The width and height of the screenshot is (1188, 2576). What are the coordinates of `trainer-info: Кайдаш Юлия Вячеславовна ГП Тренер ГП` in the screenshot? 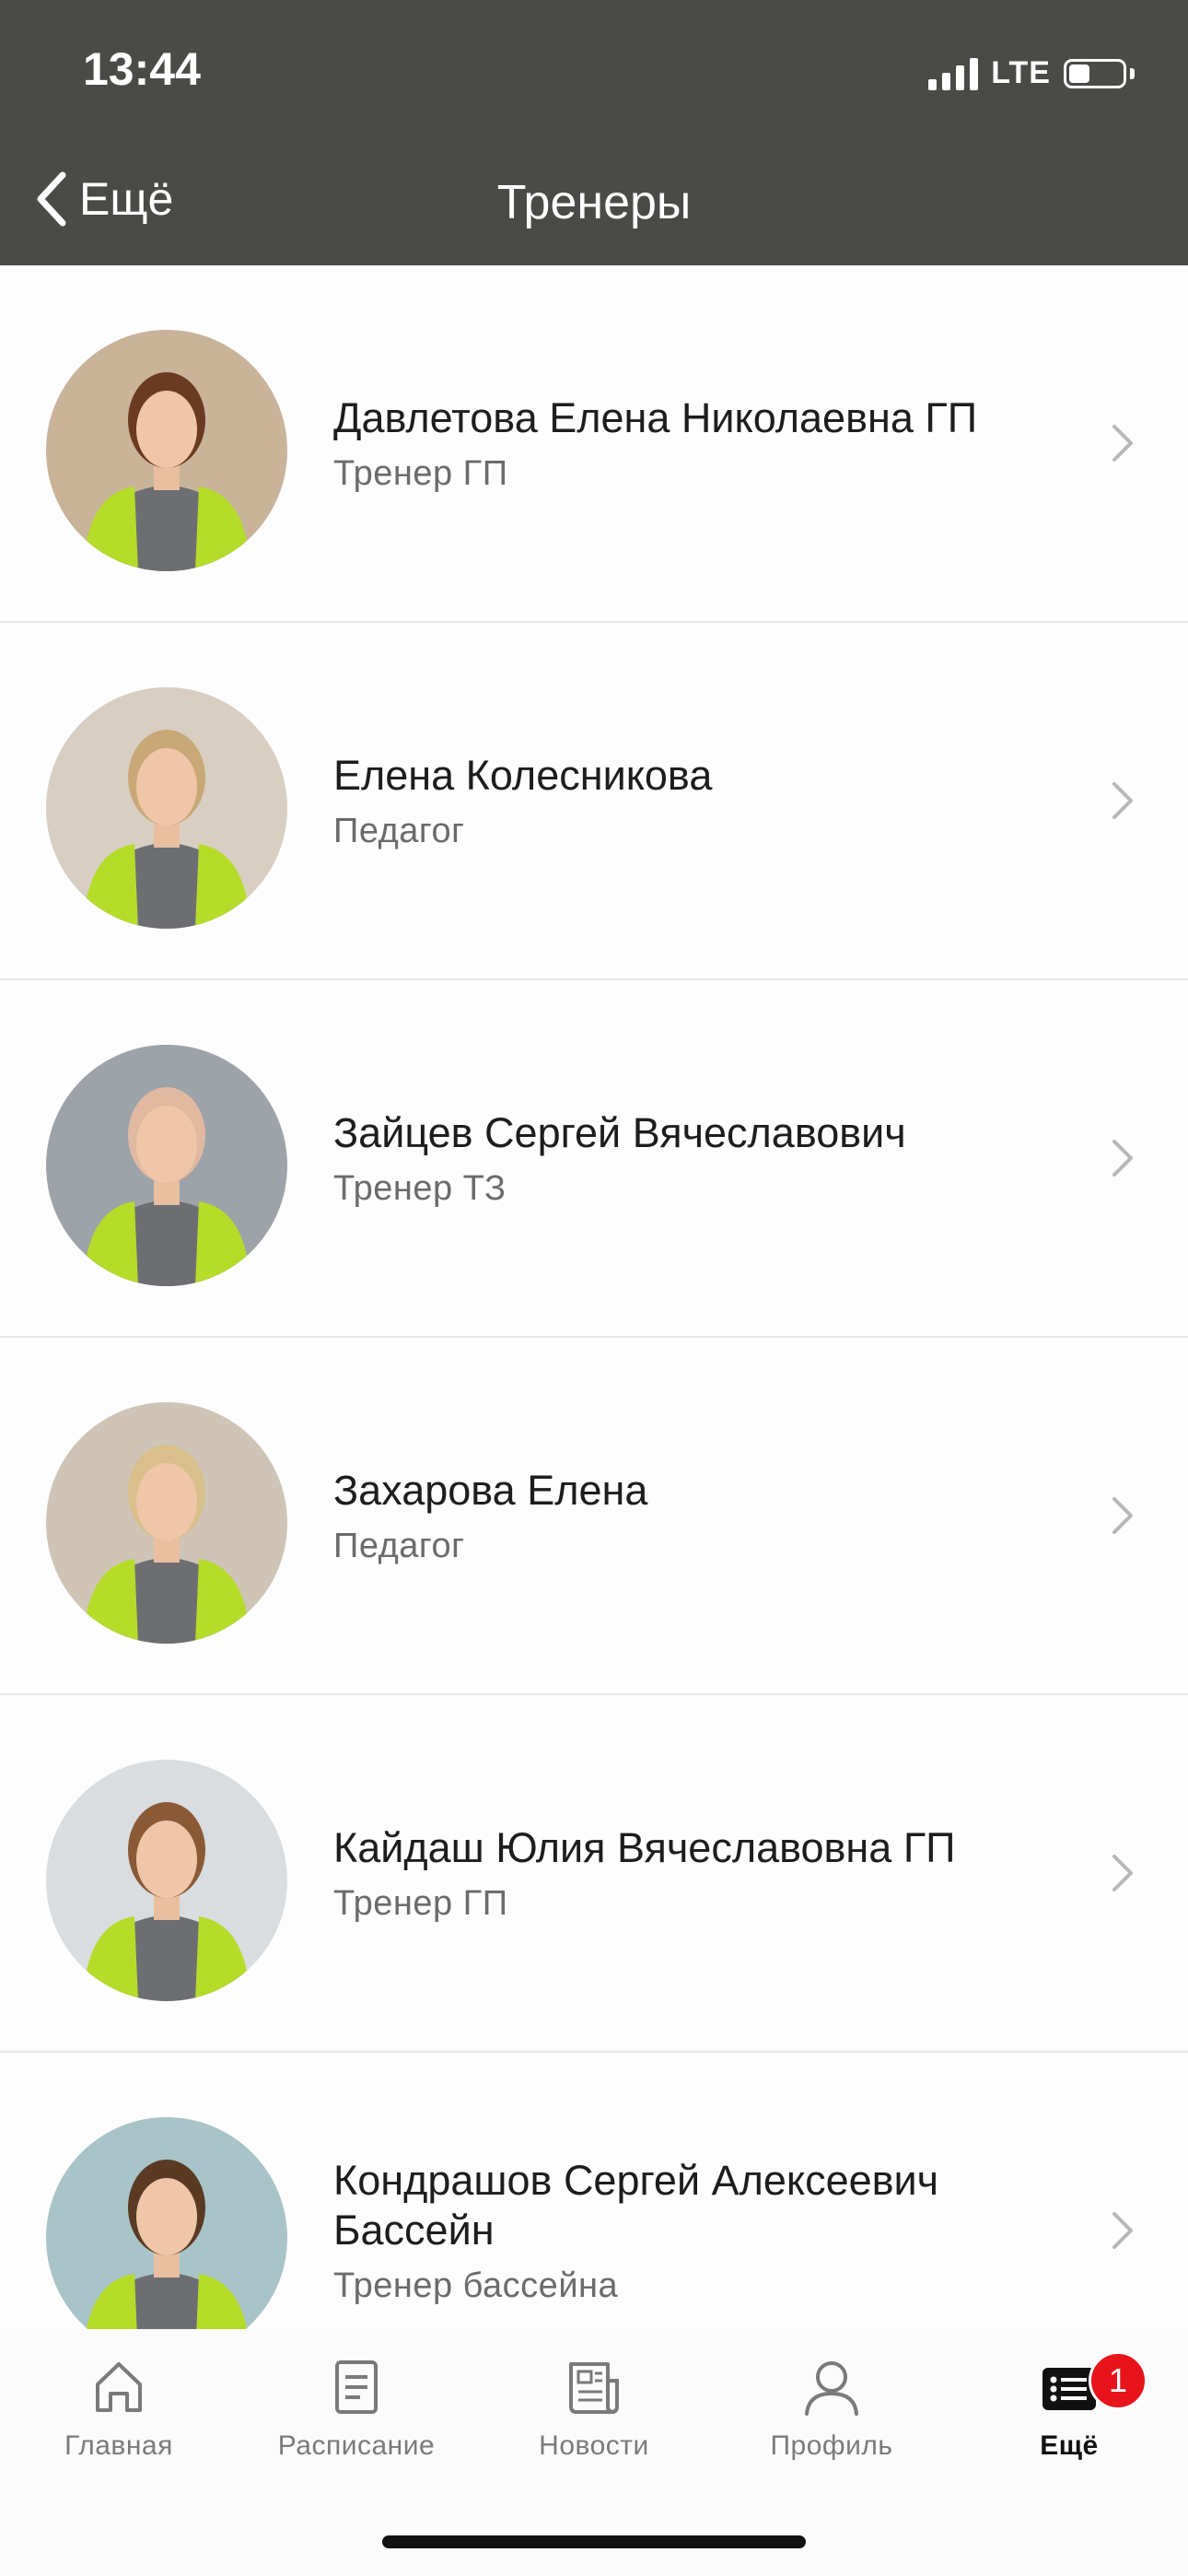 It's located at (696, 1873).